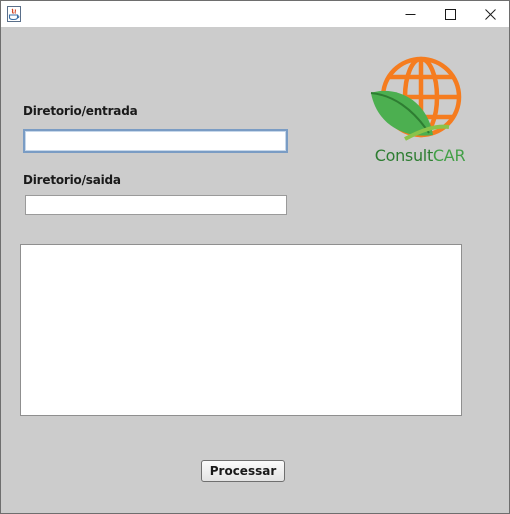  I want to click on globe-leaf-icon, so click(416, 98).